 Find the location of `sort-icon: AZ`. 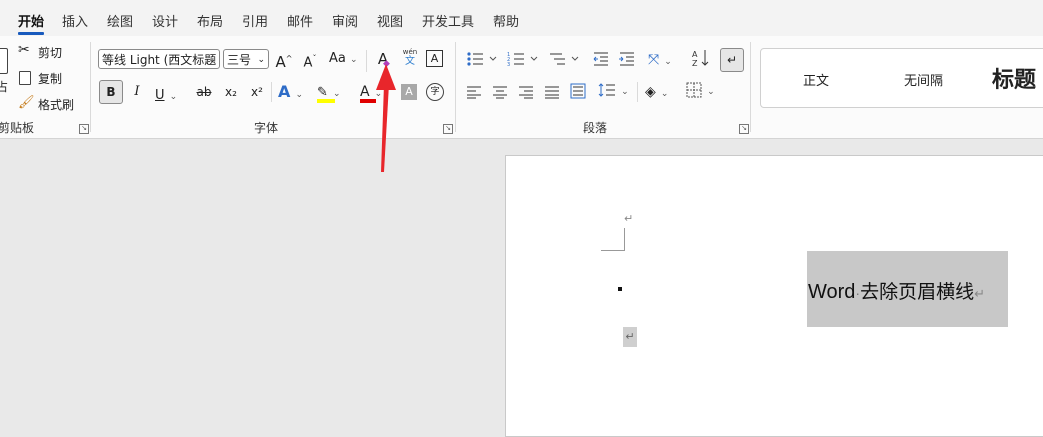

sort-icon: AZ is located at coordinates (700, 59).